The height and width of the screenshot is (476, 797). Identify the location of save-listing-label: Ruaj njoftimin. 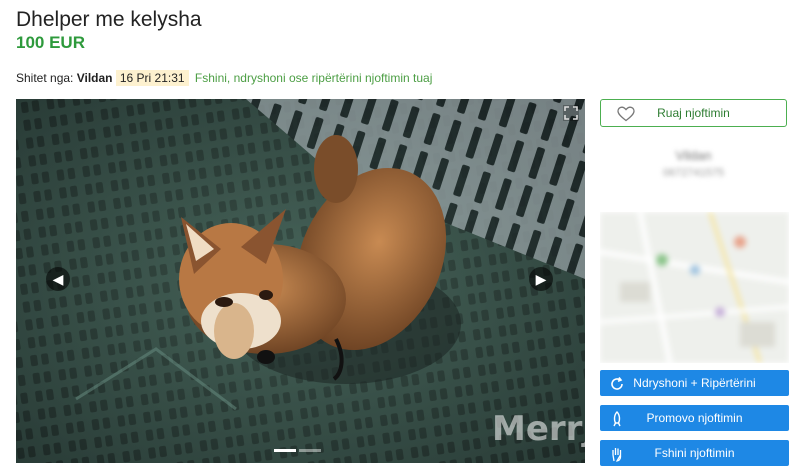
(693, 113).